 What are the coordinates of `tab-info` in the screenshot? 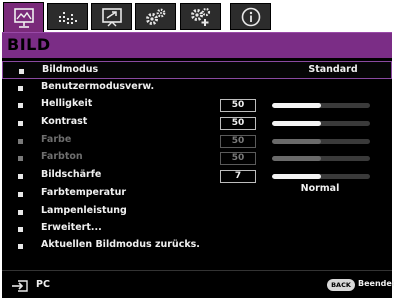 It's located at (250, 16).